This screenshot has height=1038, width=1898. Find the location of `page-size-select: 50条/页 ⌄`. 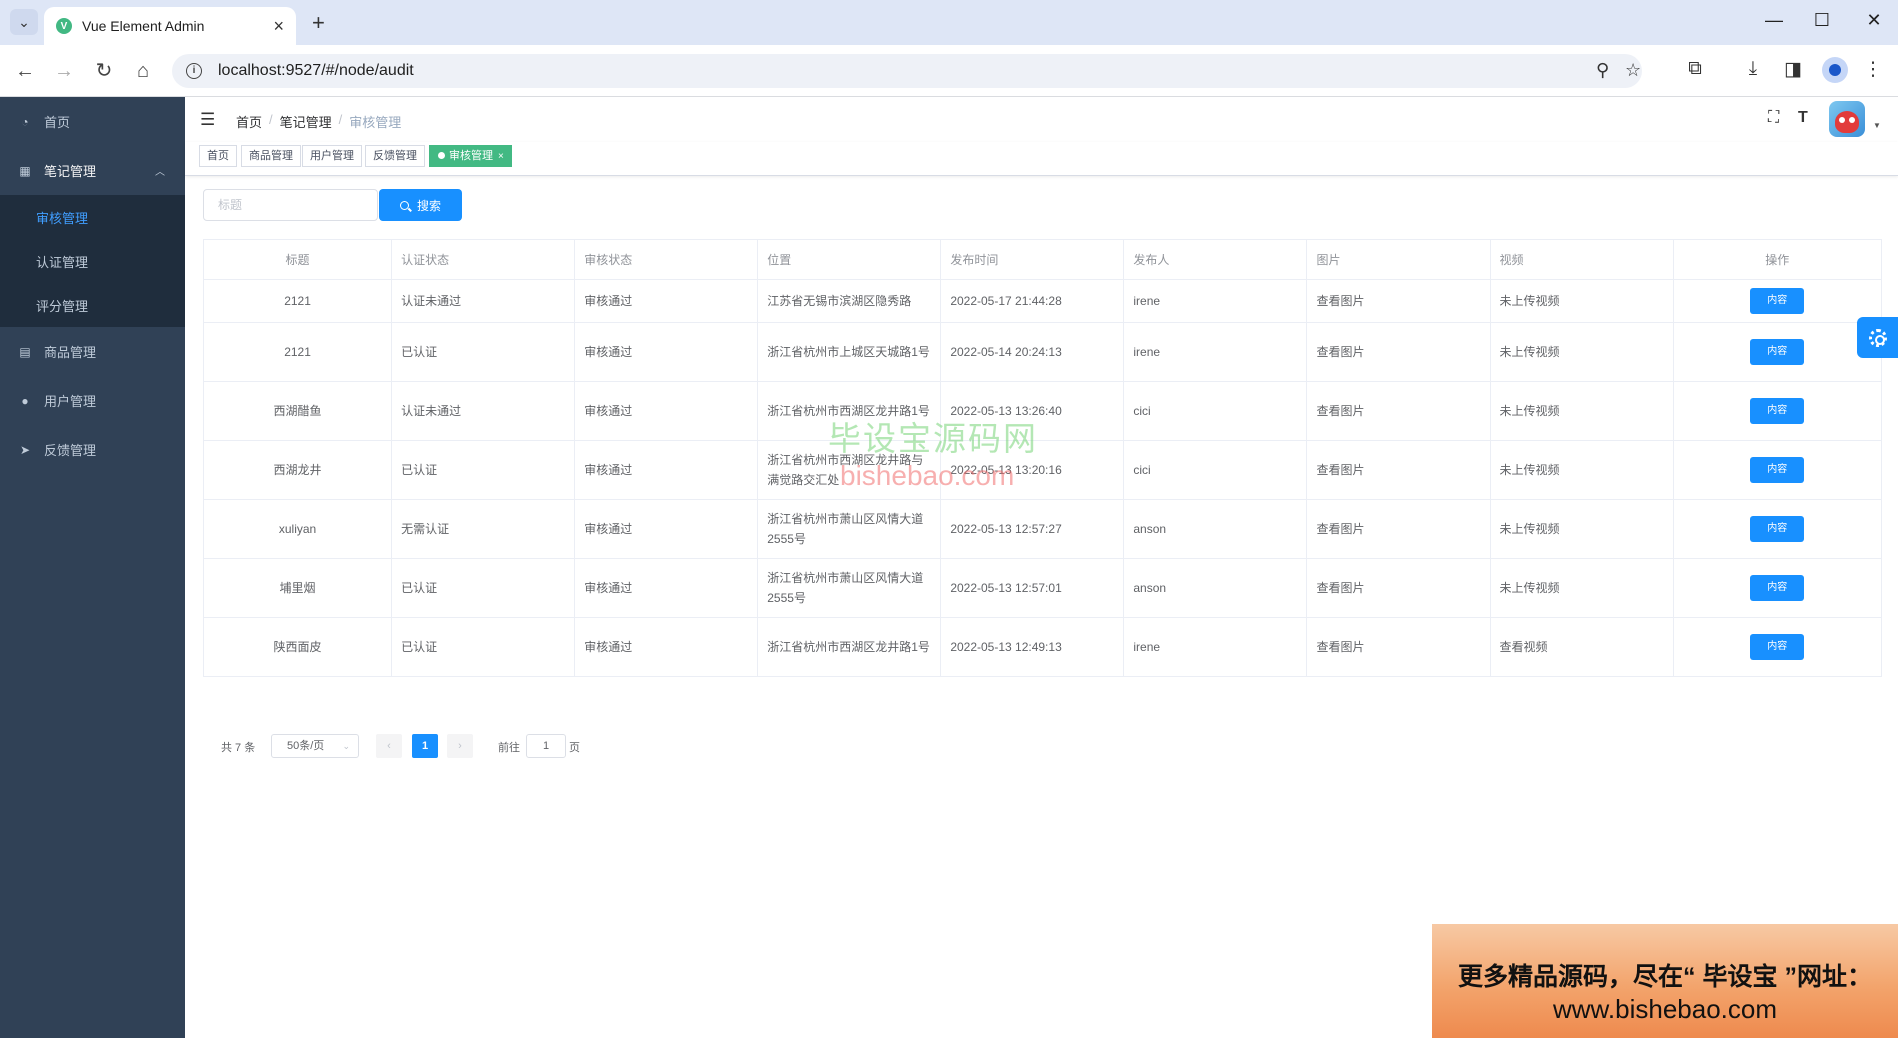

page-size-select: 50条/页 ⌄ is located at coordinates (315, 746).